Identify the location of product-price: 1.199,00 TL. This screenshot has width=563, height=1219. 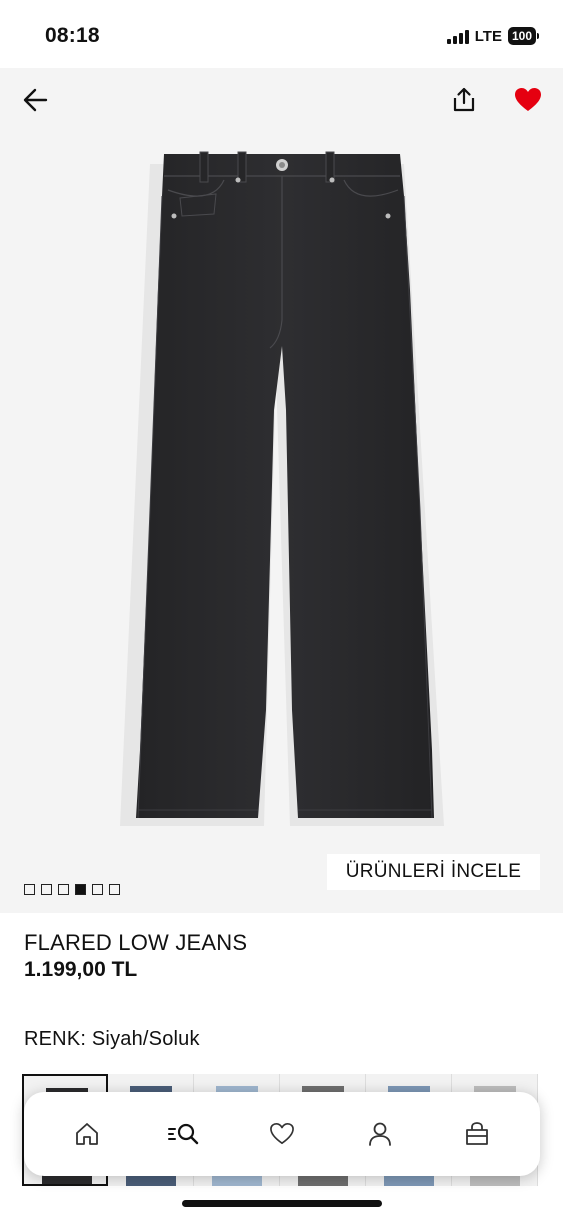
(81, 969).